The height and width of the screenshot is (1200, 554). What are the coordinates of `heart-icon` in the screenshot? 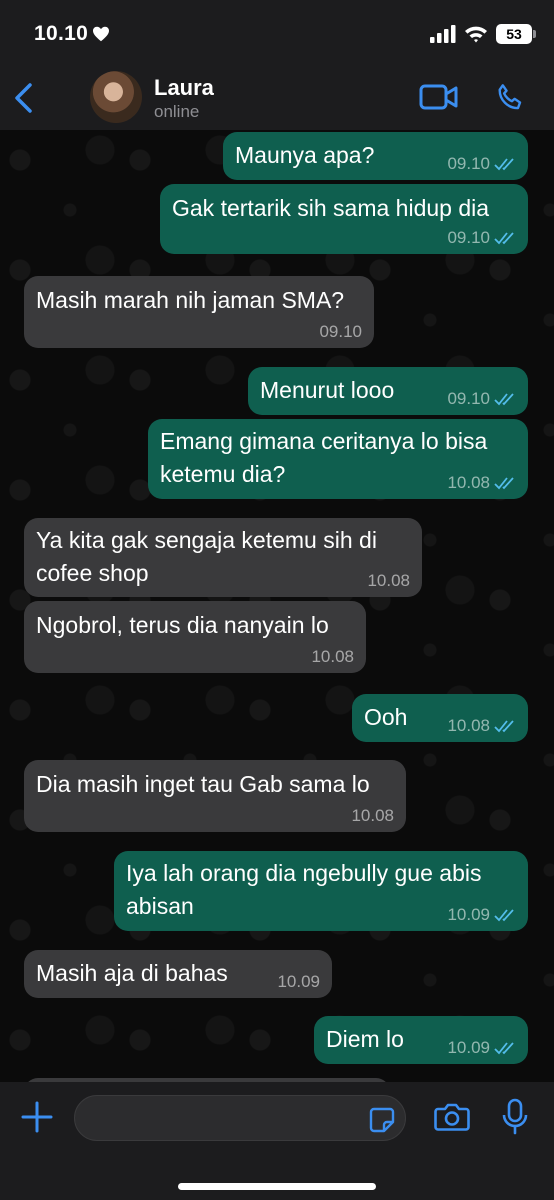 It's located at (101, 34).